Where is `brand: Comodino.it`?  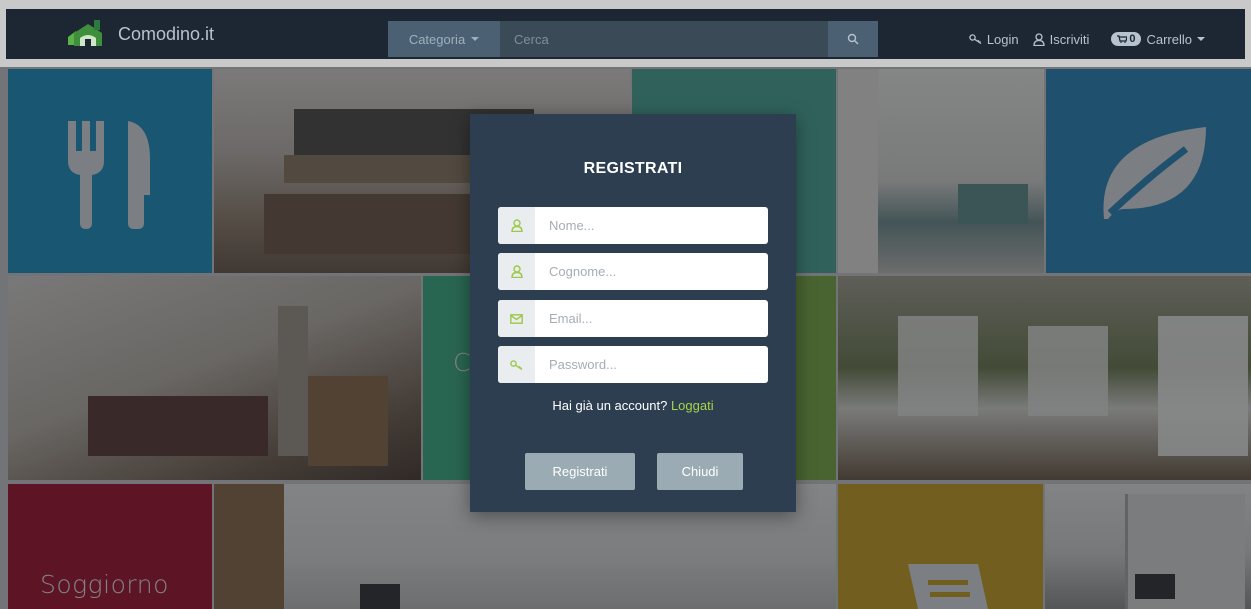 brand: Comodino.it is located at coordinates (140, 34).